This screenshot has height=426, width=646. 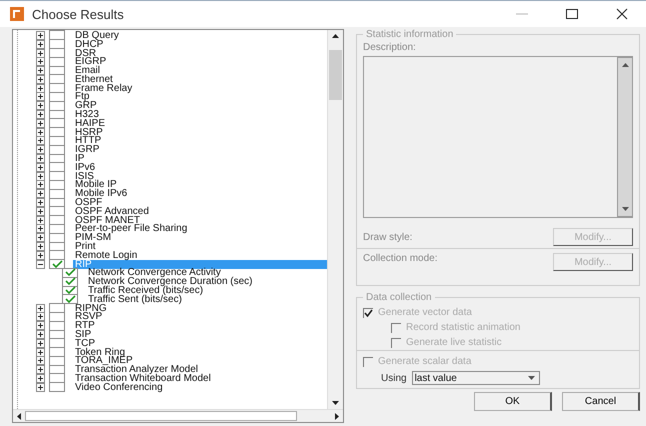 I want to click on dialog-button: OK, so click(x=513, y=401).